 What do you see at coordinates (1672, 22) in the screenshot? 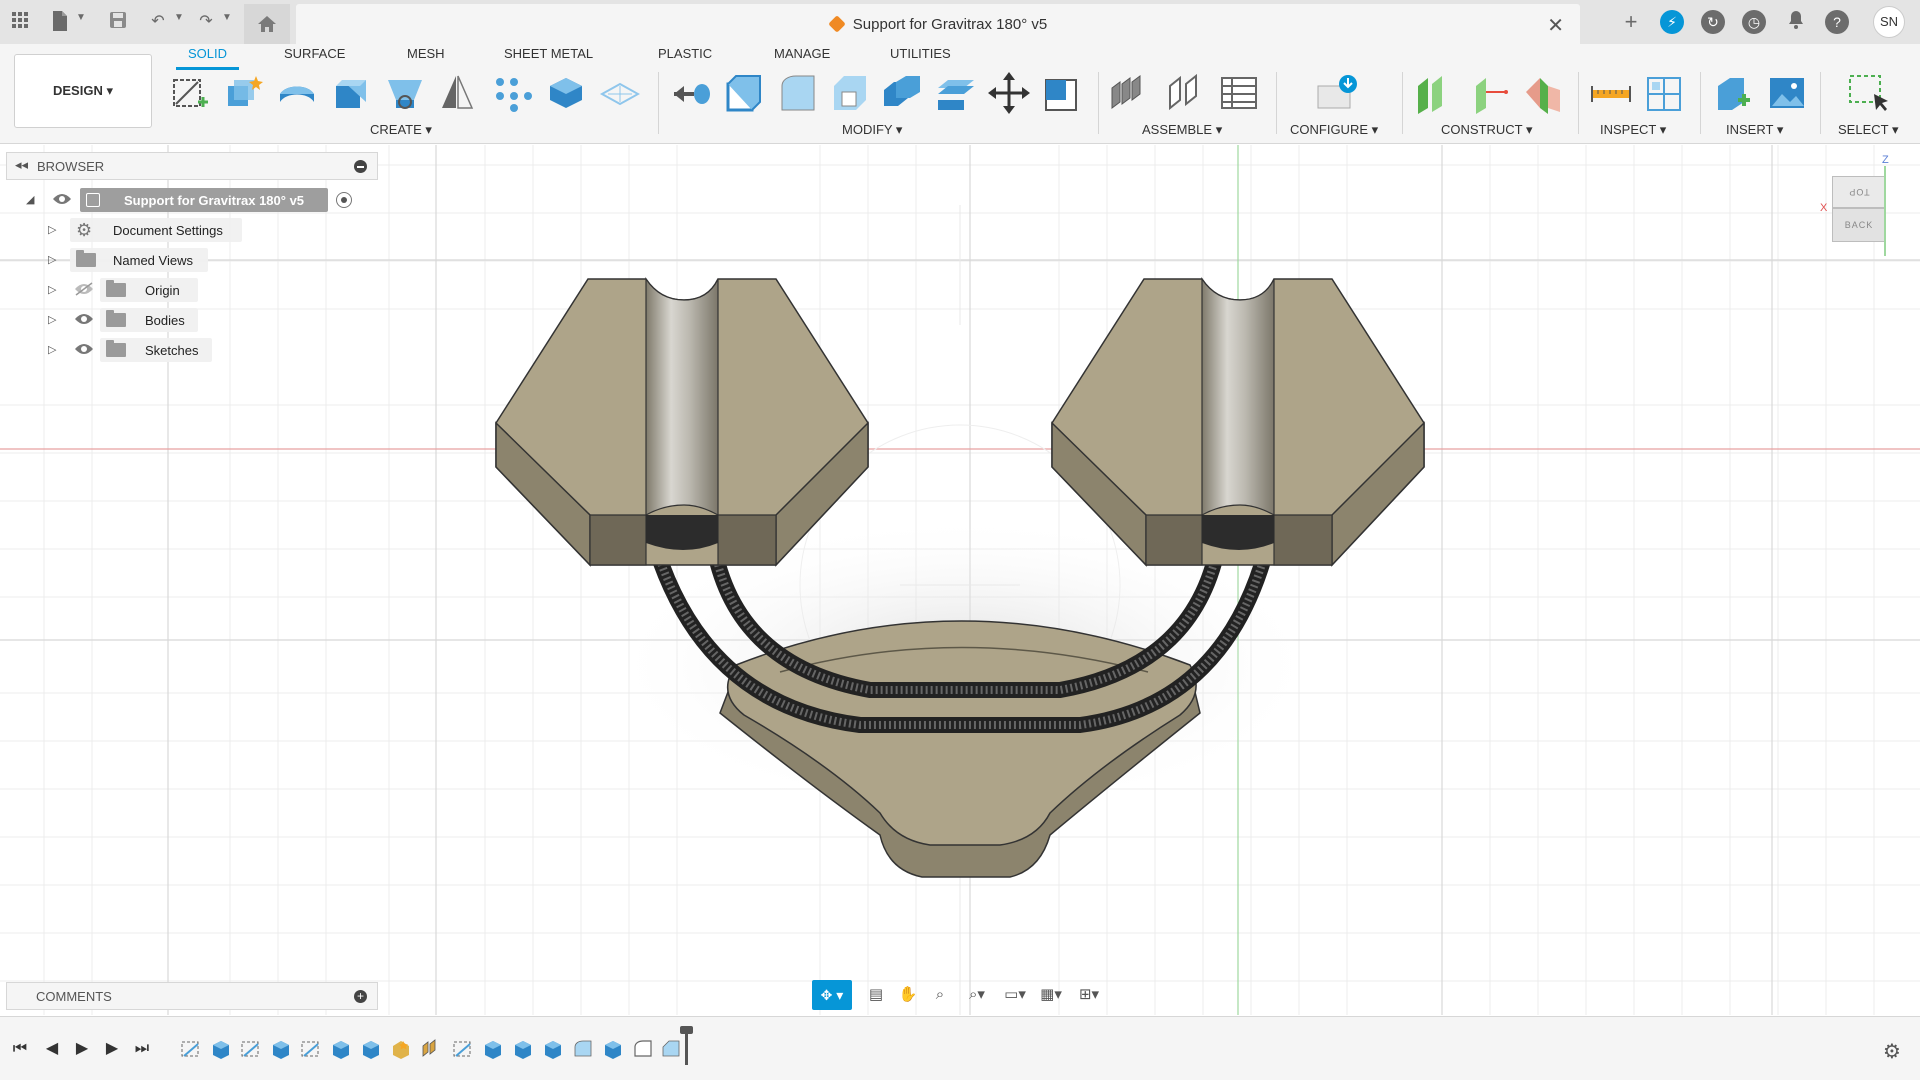
I see `extensions-icon: ⚡` at bounding box center [1672, 22].